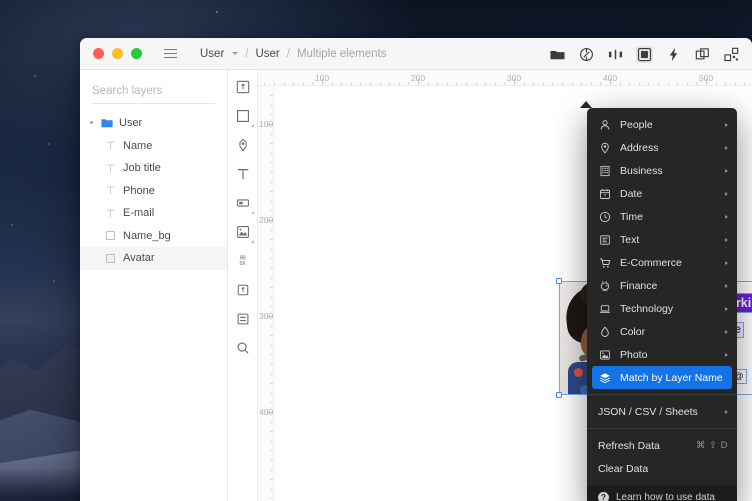  I want to click on breadcrumb-root: User, so click(212, 54).